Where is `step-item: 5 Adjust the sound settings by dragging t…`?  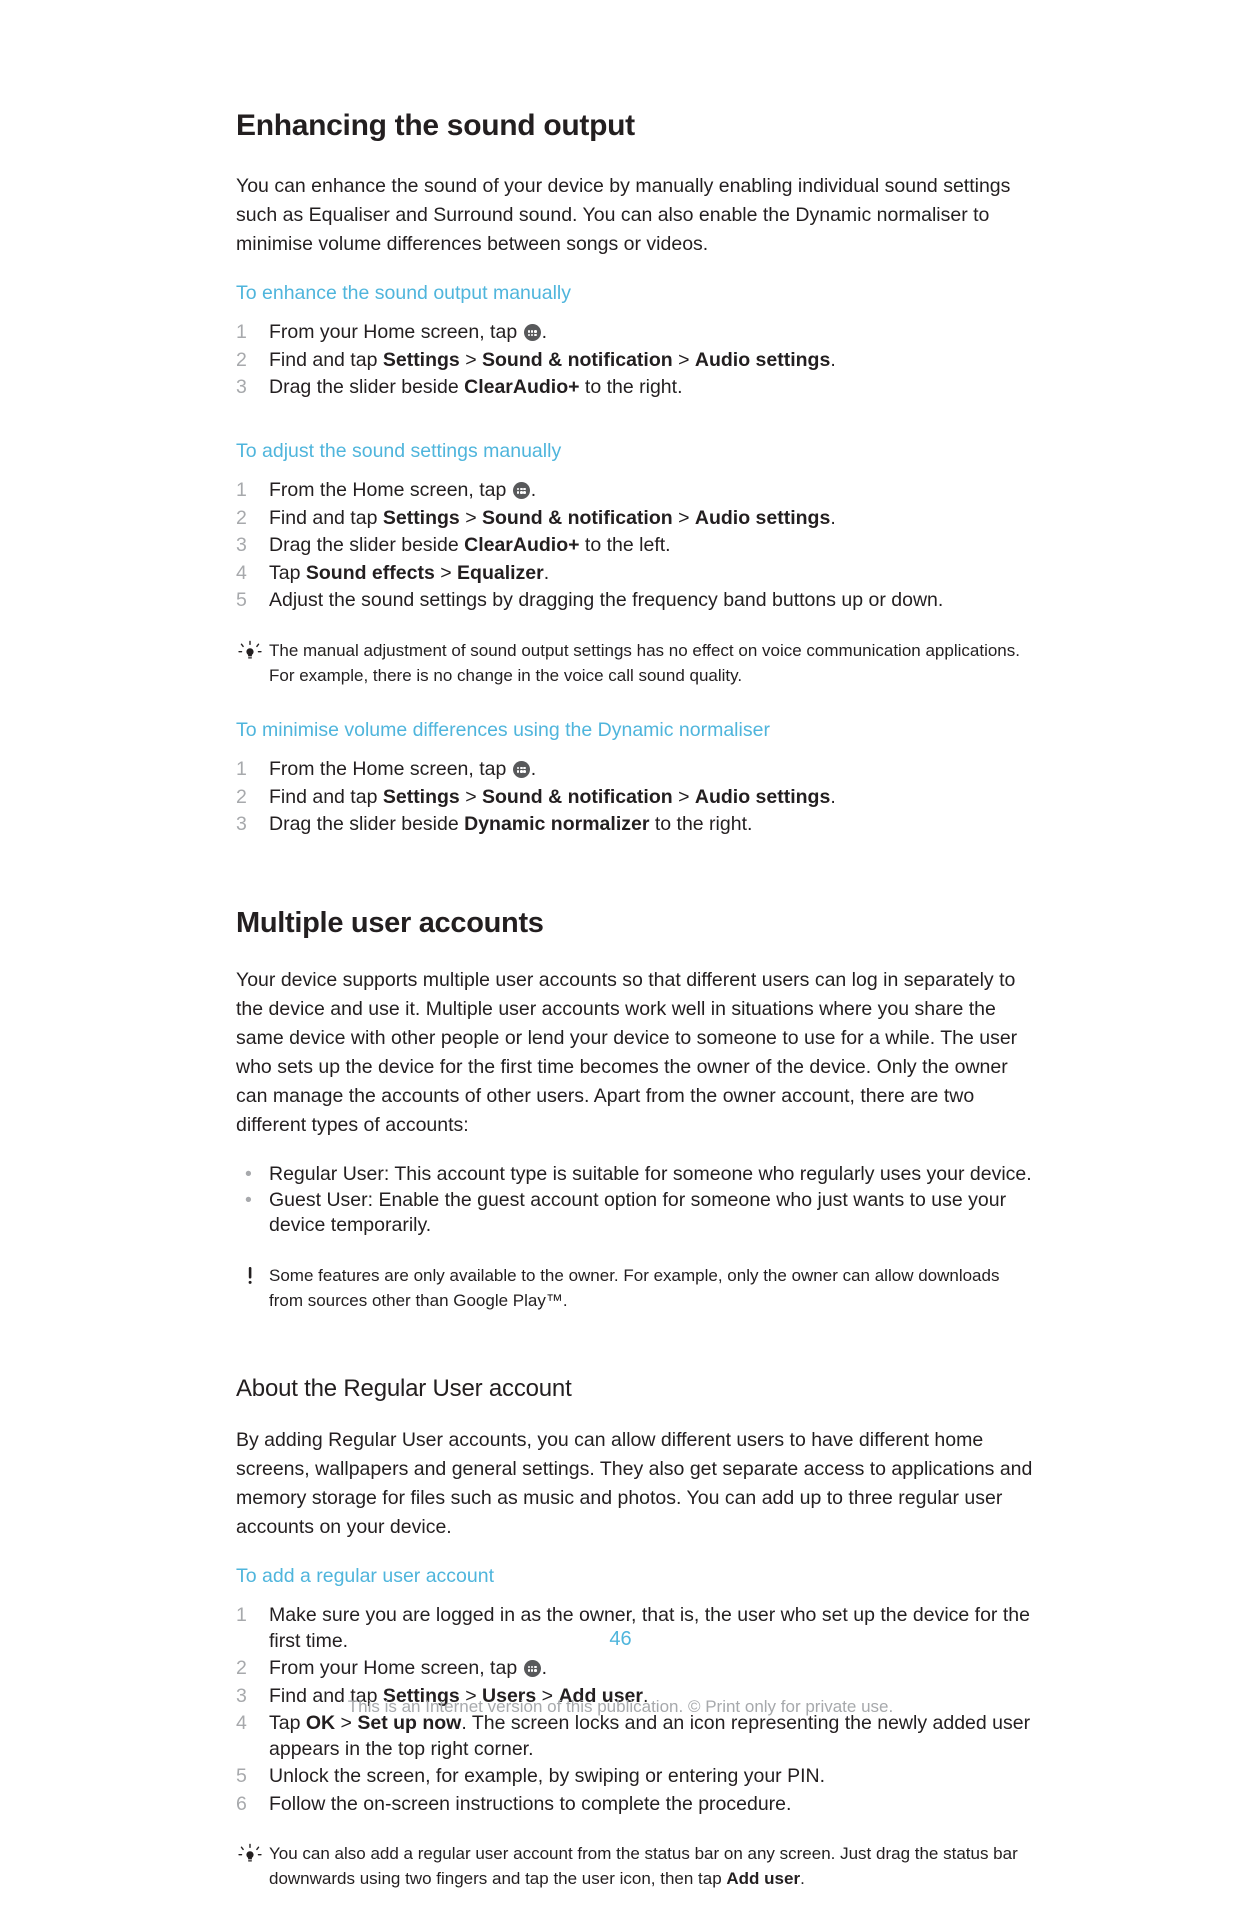
step-item: 5 Adjust the sound settings by dragging t… is located at coordinates (636, 601).